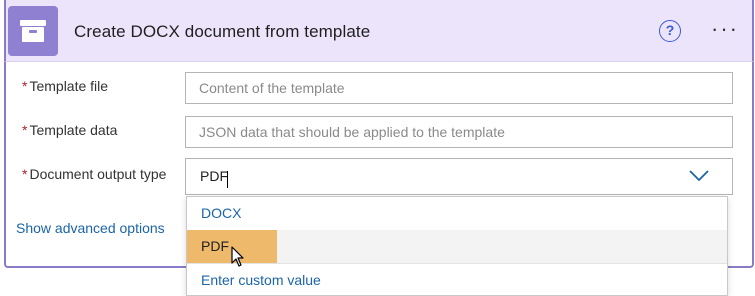 Image resolution: width=755 pixels, height=296 pixels. I want to click on template-data-label-text: Template data, so click(73, 130).